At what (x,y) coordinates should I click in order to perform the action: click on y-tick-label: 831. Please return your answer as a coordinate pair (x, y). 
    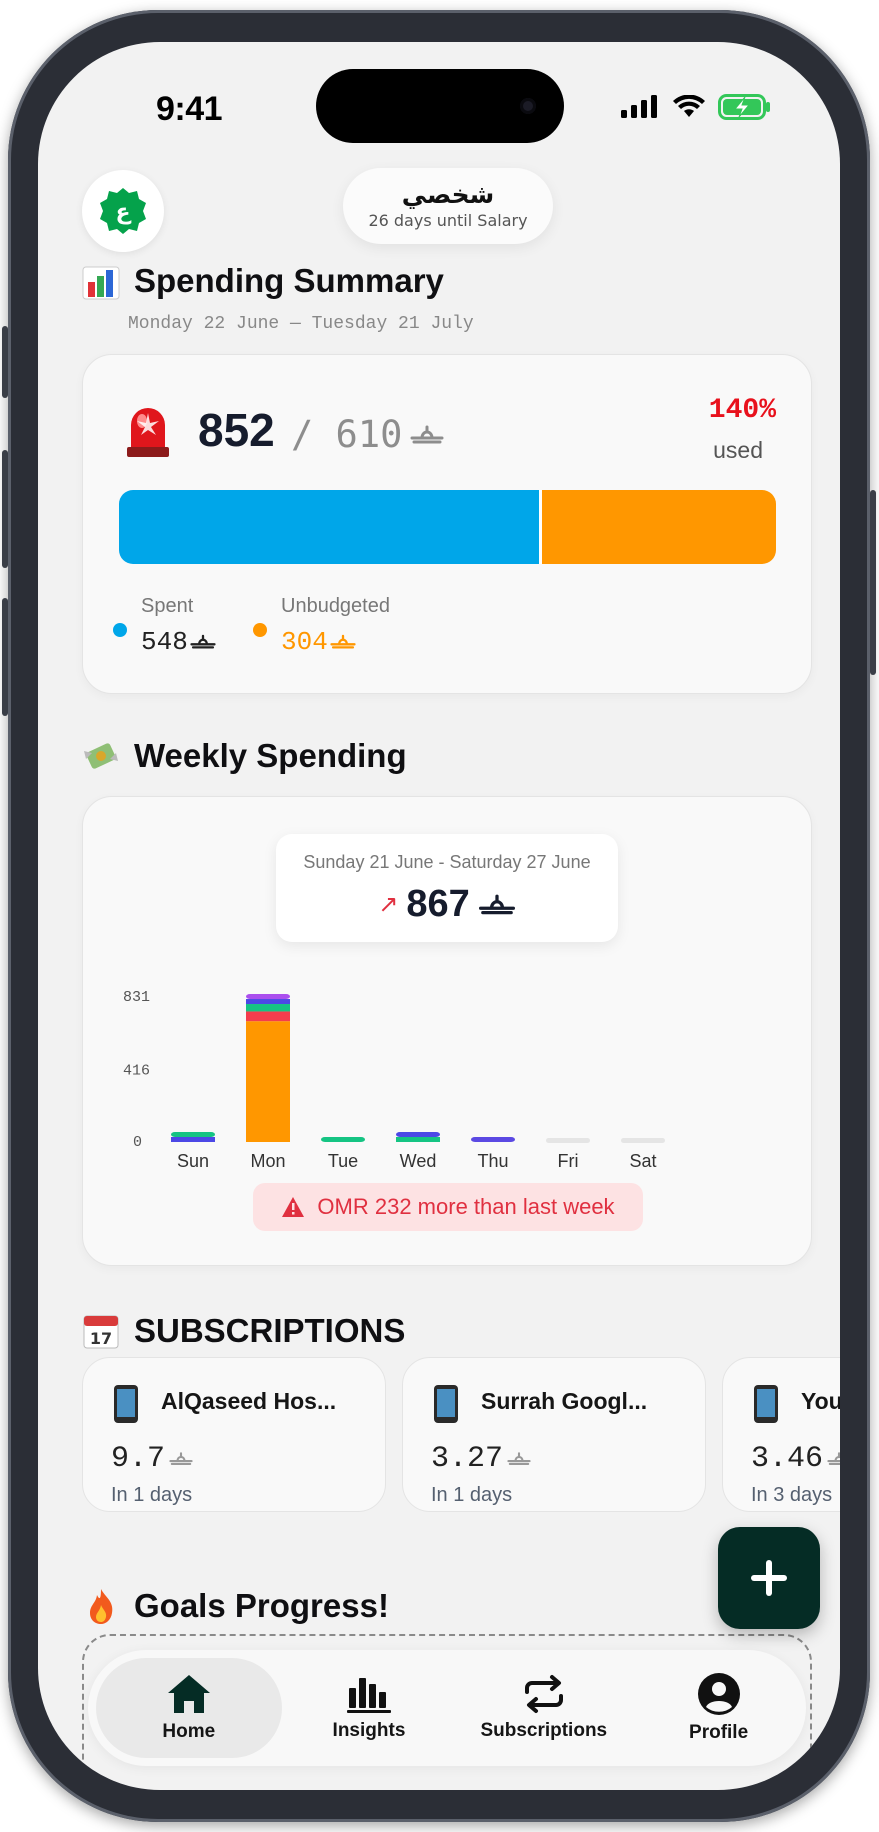
    Looking at the image, I should click on (136, 997).